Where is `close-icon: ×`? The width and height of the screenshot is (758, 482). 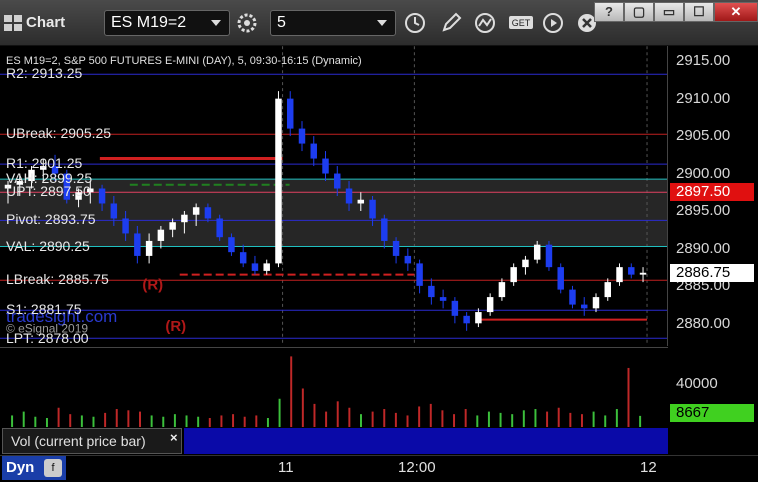 close-icon: × is located at coordinates (174, 437).